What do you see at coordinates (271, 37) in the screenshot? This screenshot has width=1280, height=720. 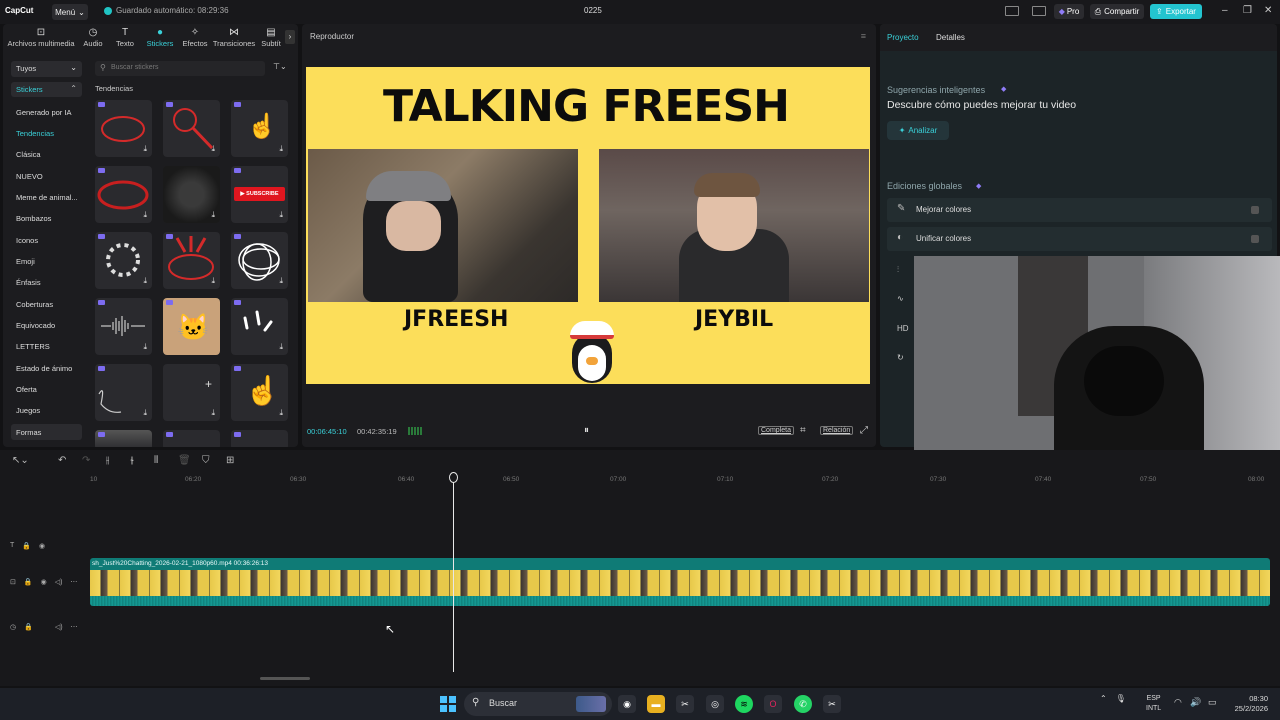 I see `tab-subtitles: ▤ Subtít` at bounding box center [271, 37].